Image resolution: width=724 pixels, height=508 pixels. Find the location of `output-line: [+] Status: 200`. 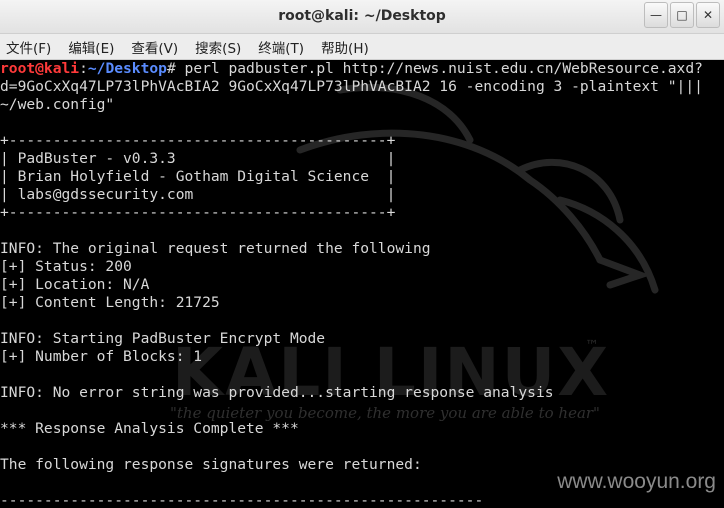

output-line: [+] Status: 200 is located at coordinates (66, 266).